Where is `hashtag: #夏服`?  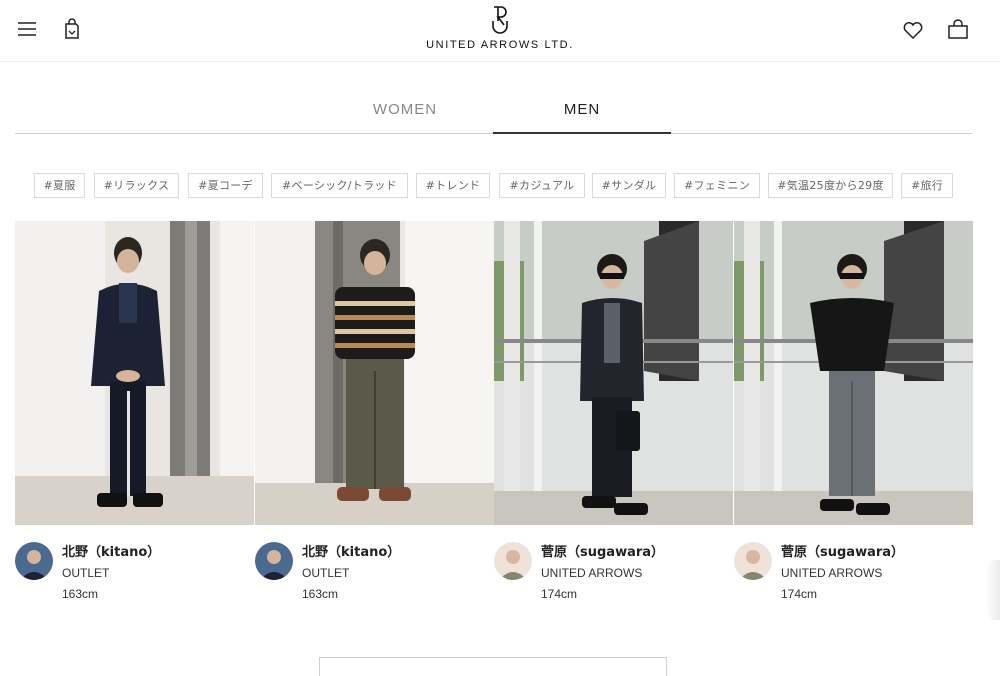 hashtag: #夏服 is located at coordinates (59, 185).